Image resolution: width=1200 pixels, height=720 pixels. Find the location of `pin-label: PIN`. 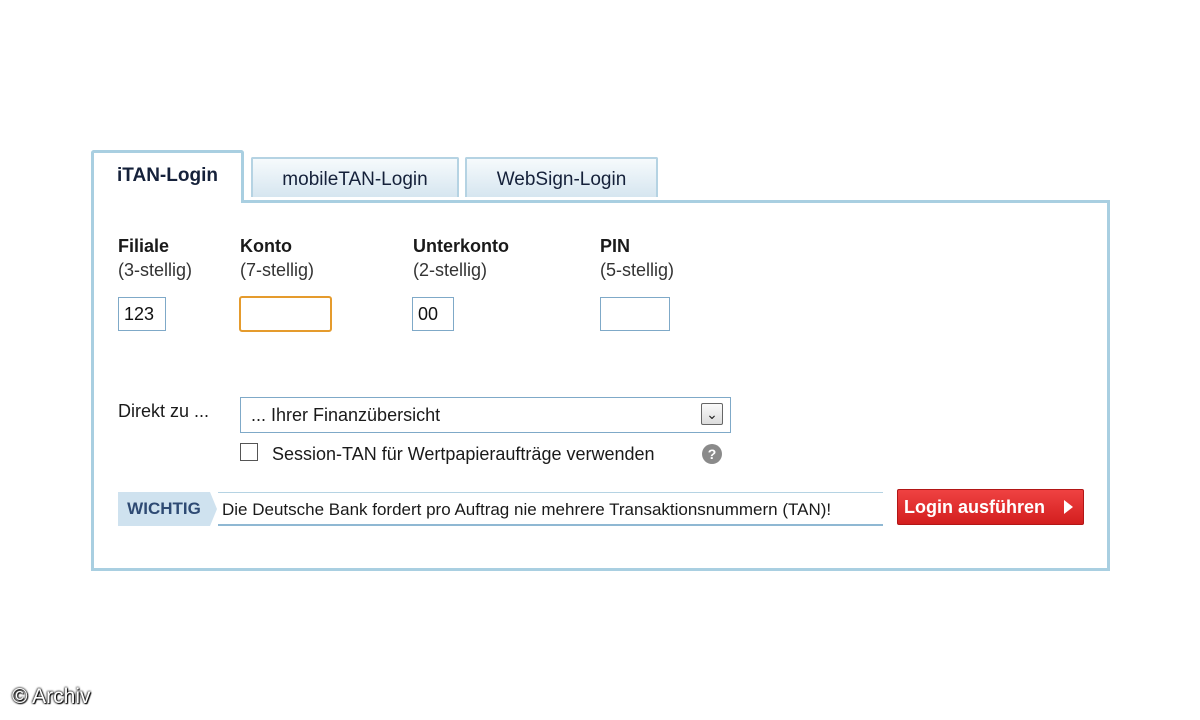

pin-label: PIN is located at coordinates (615, 246).